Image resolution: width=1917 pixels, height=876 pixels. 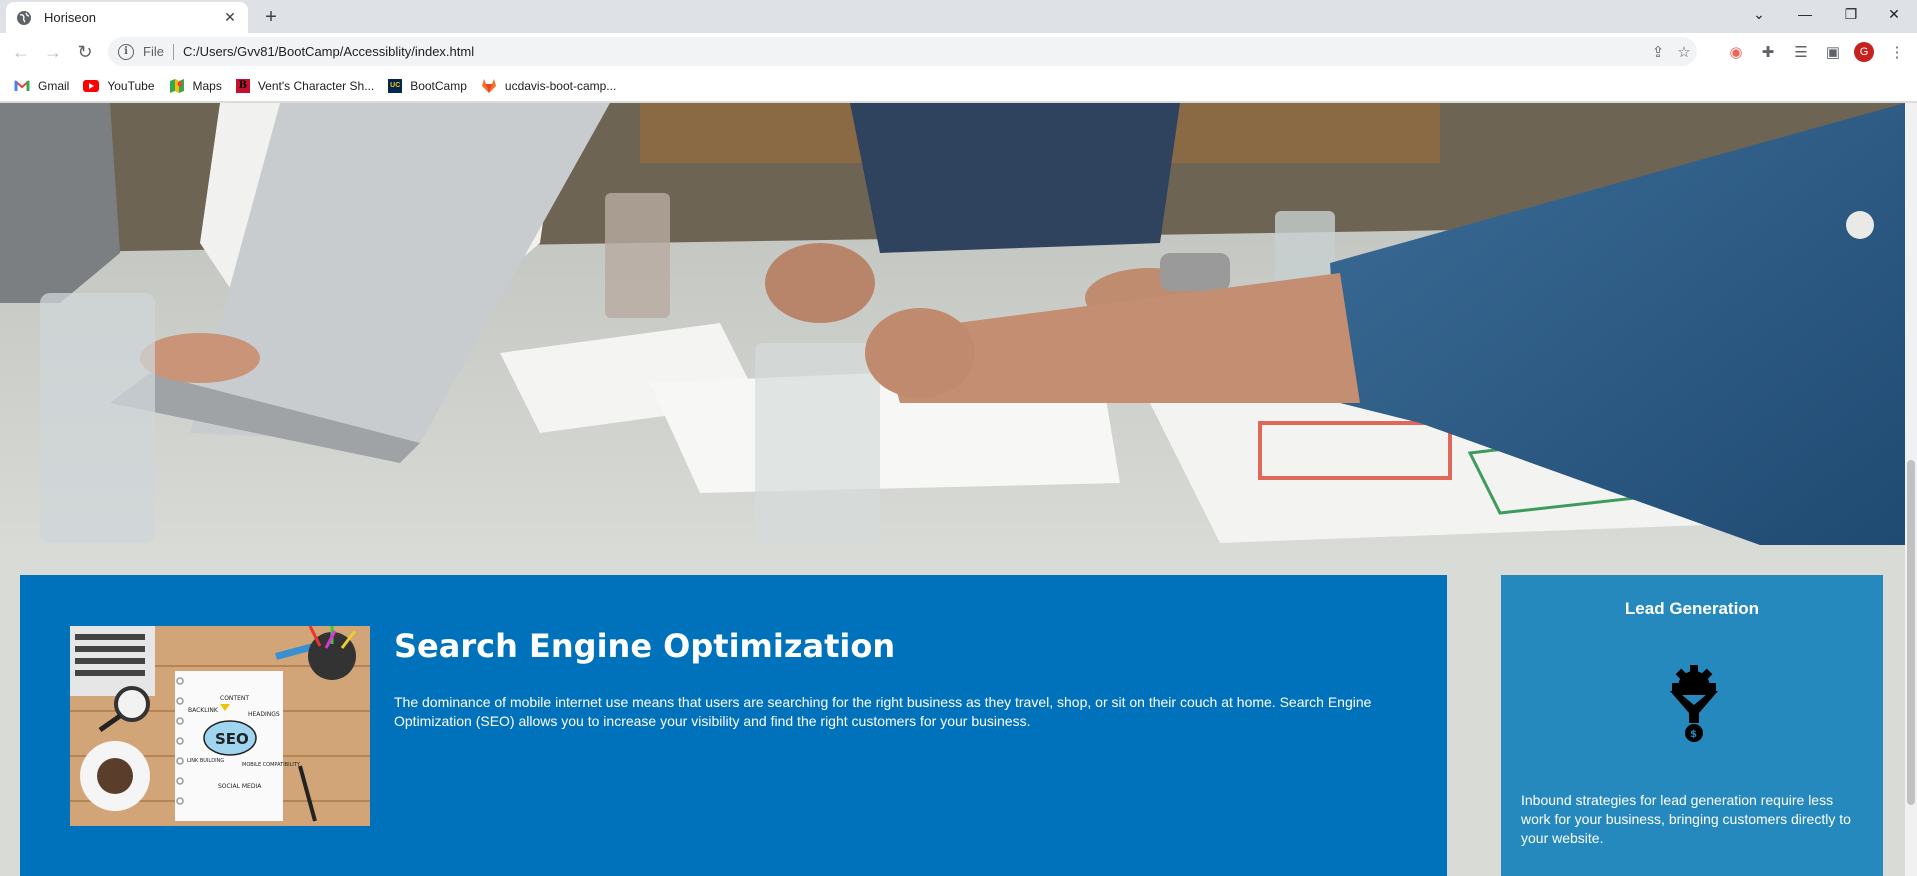 I want to click on seo-image-word: MOBILE COMPATIBILITY, so click(x=271, y=765).